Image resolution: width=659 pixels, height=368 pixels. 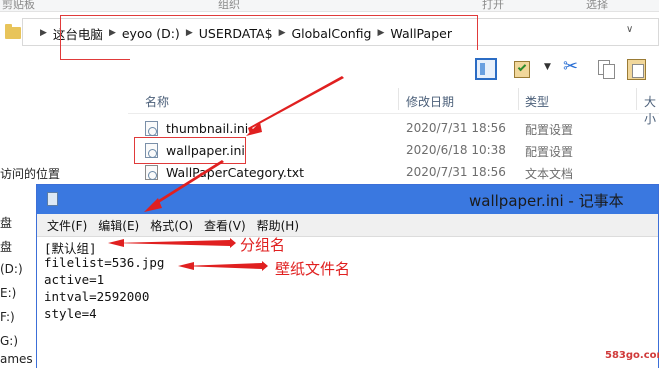 I want to click on arrow-to-file, so click(x=296, y=105).